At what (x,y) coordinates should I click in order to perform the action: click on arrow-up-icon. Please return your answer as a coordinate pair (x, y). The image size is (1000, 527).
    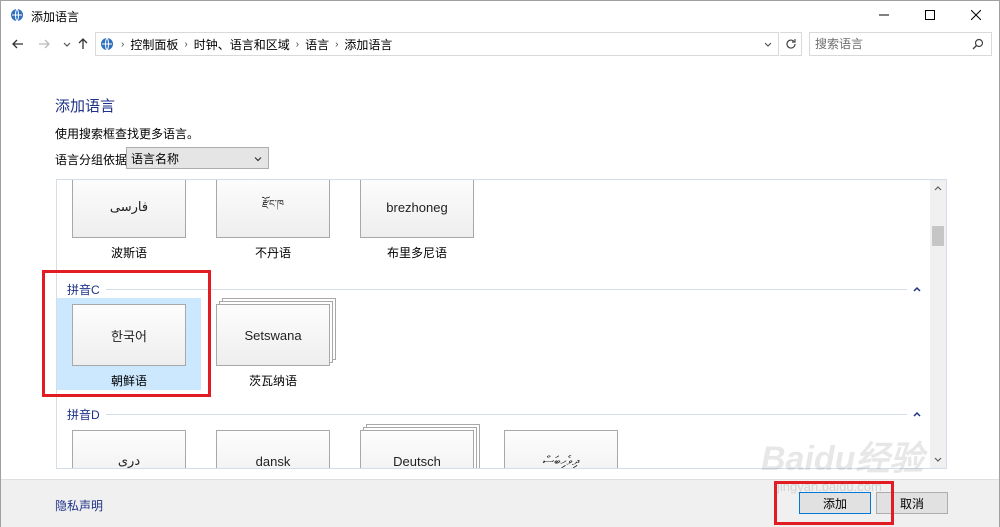
    Looking at the image, I should click on (83, 43).